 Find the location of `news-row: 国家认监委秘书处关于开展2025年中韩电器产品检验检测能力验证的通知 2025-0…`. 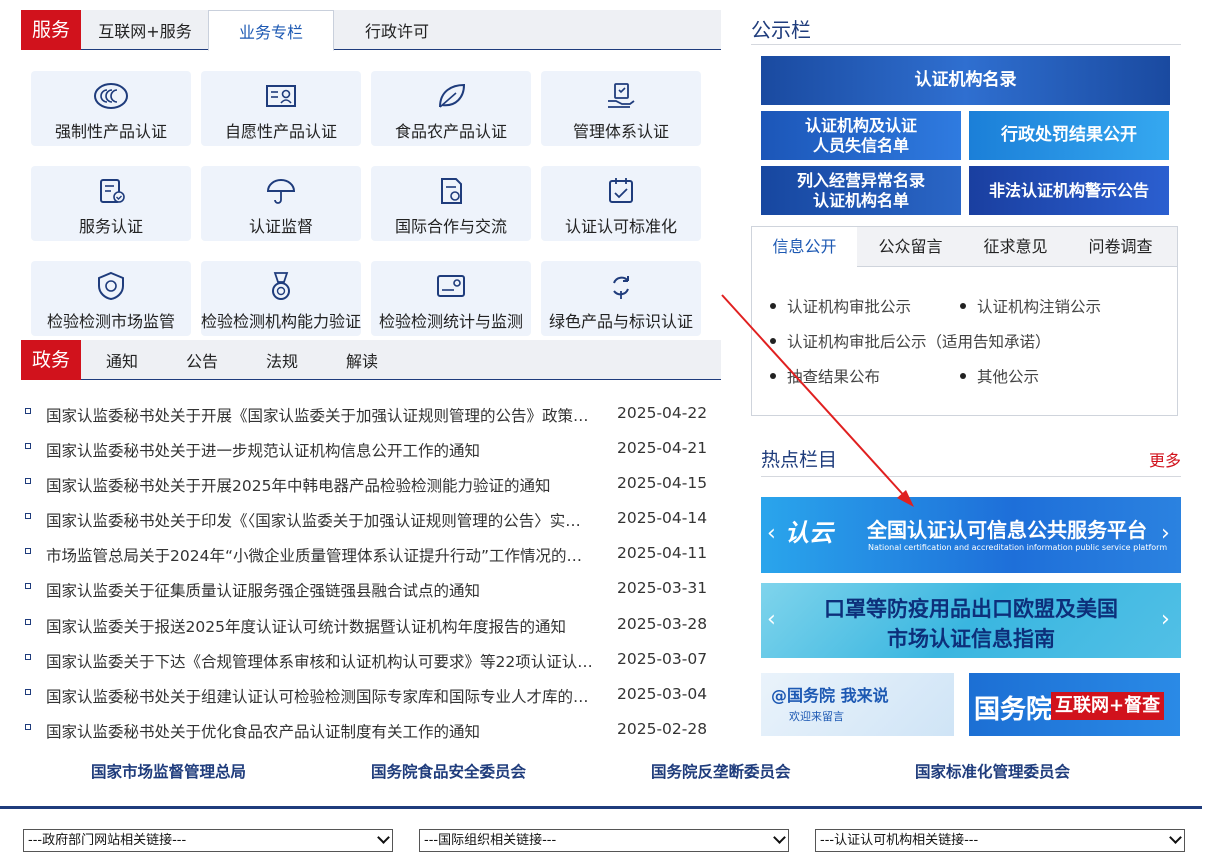

news-row: 国家认监委秘书处关于开展2025年中韩电器产品检验检测能力验证的通知 2025-0… is located at coordinates (366, 484).